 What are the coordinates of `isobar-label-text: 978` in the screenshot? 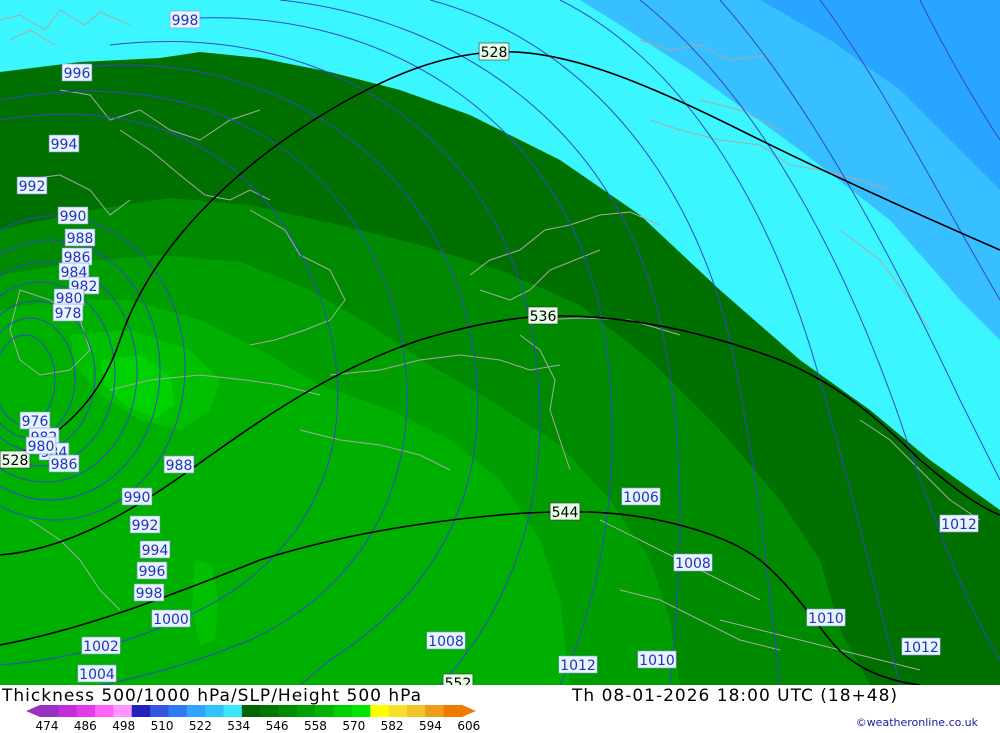 It's located at (68, 314).